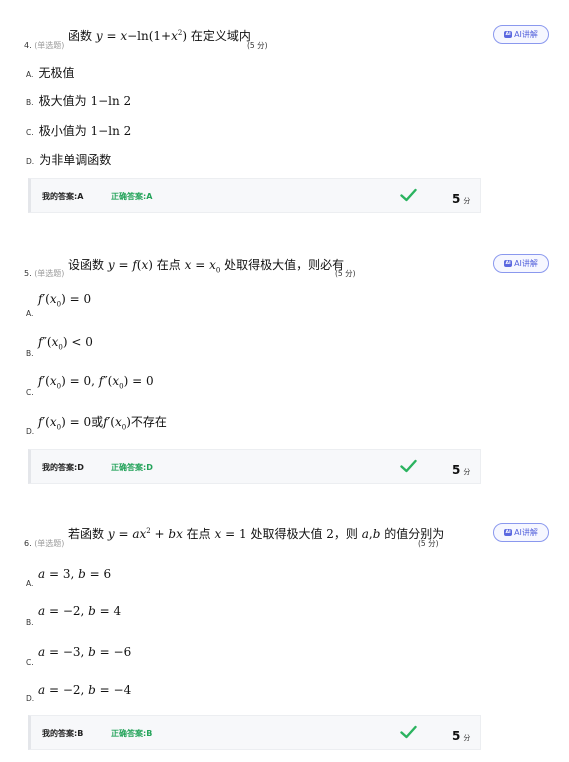  What do you see at coordinates (63, 467) in the screenshot?
I see `my-answer: 我的答案:D` at bounding box center [63, 467].